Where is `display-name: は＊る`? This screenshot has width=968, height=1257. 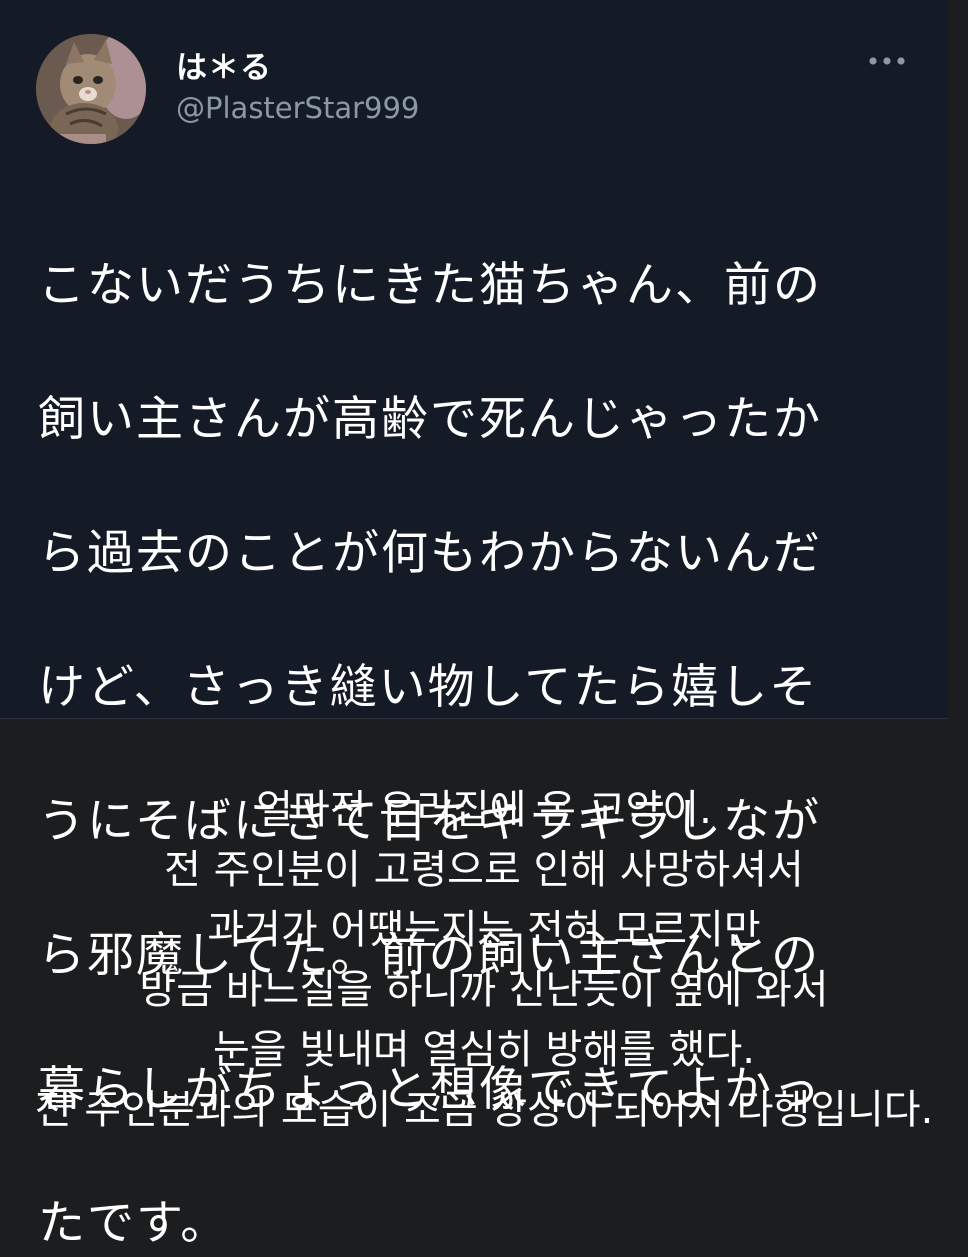
display-name: は＊る is located at coordinates (224, 64).